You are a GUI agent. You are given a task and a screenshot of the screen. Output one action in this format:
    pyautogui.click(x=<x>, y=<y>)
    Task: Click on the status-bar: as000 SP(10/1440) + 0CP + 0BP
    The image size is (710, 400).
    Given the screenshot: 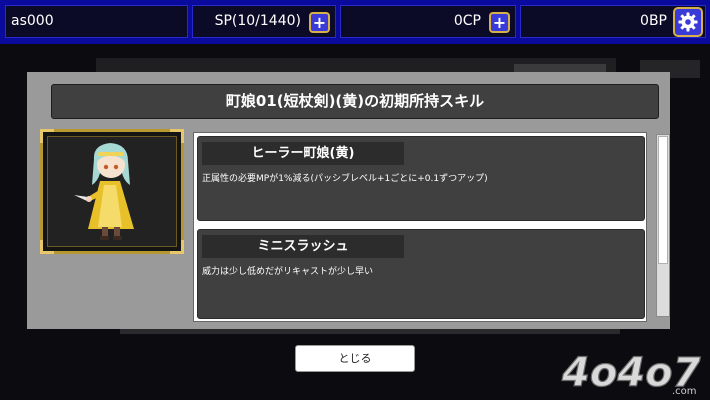 What is the action you would take?
    pyautogui.click(x=355, y=22)
    